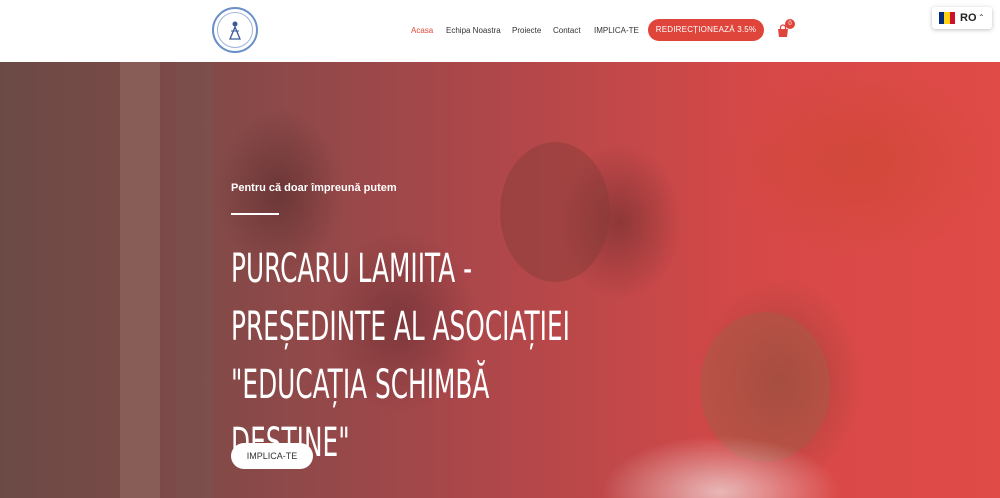 Image resolution: width=1000 pixels, height=498 pixels. Describe the element at coordinates (272, 456) in the screenshot. I see `implica-te-button: IMPLICA-TE` at that location.